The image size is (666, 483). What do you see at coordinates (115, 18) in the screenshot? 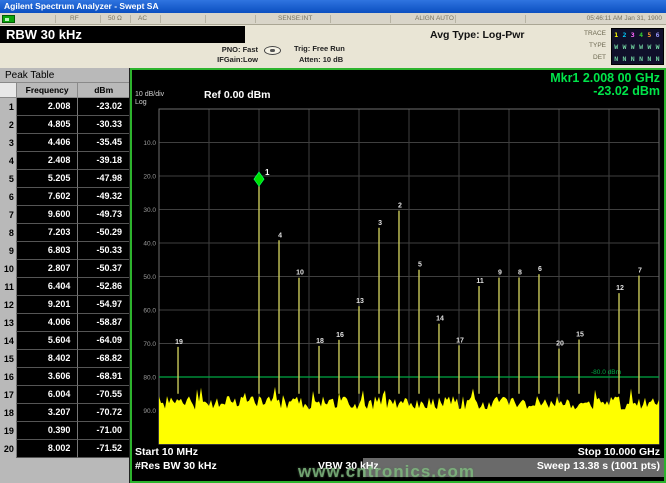
I see `status-item-50-: 50 Ω` at bounding box center [115, 18].